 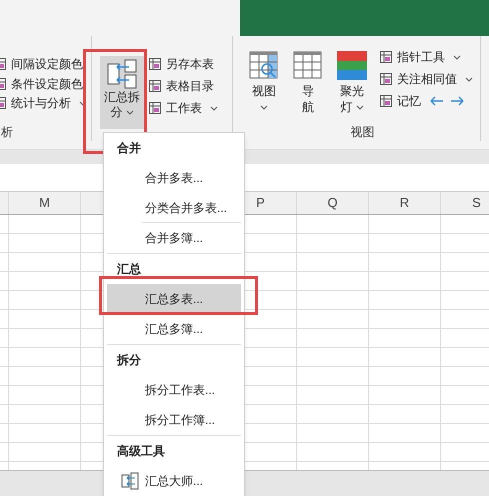 What do you see at coordinates (404, 203) in the screenshot?
I see `column-header: R` at bounding box center [404, 203].